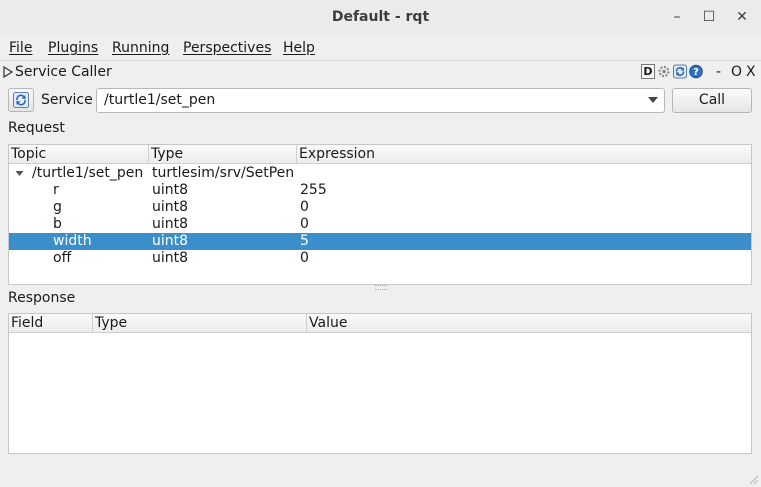 This screenshot has width=761, height=487. Describe the element at coordinates (20, 48) in the screenshot. I see `menu-file: File` at that location.